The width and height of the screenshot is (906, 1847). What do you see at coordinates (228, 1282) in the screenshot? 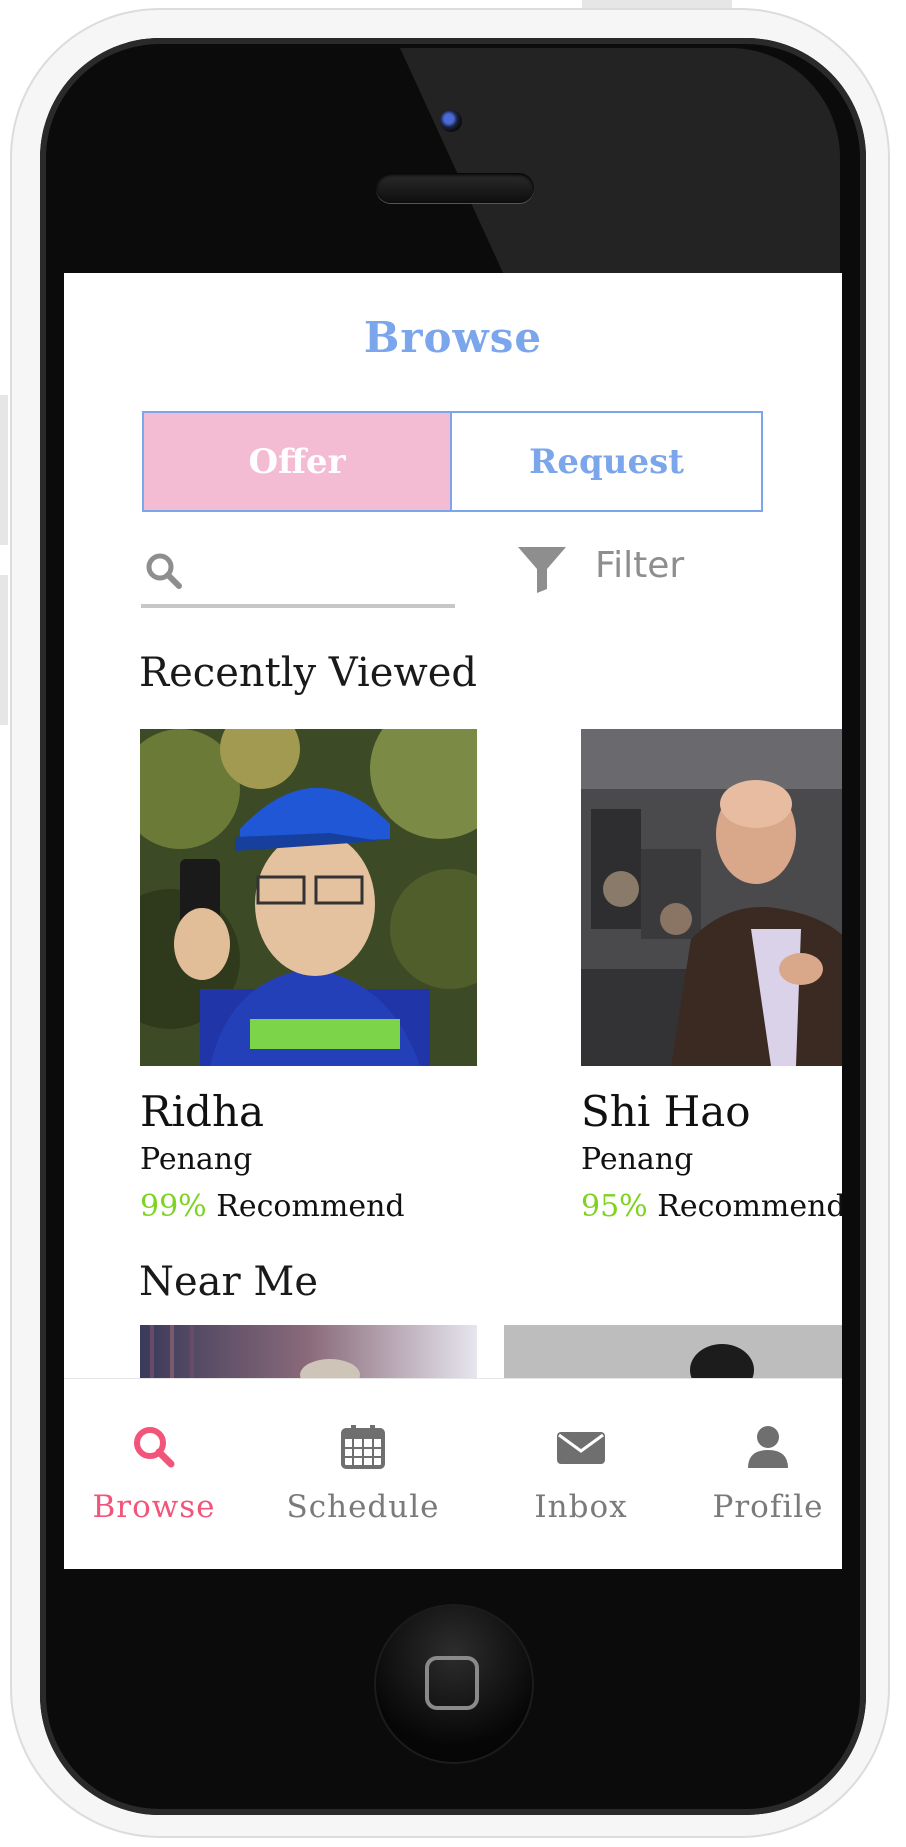
I see `near-me-heading: Near Me` at bounding box center [228, 1282].